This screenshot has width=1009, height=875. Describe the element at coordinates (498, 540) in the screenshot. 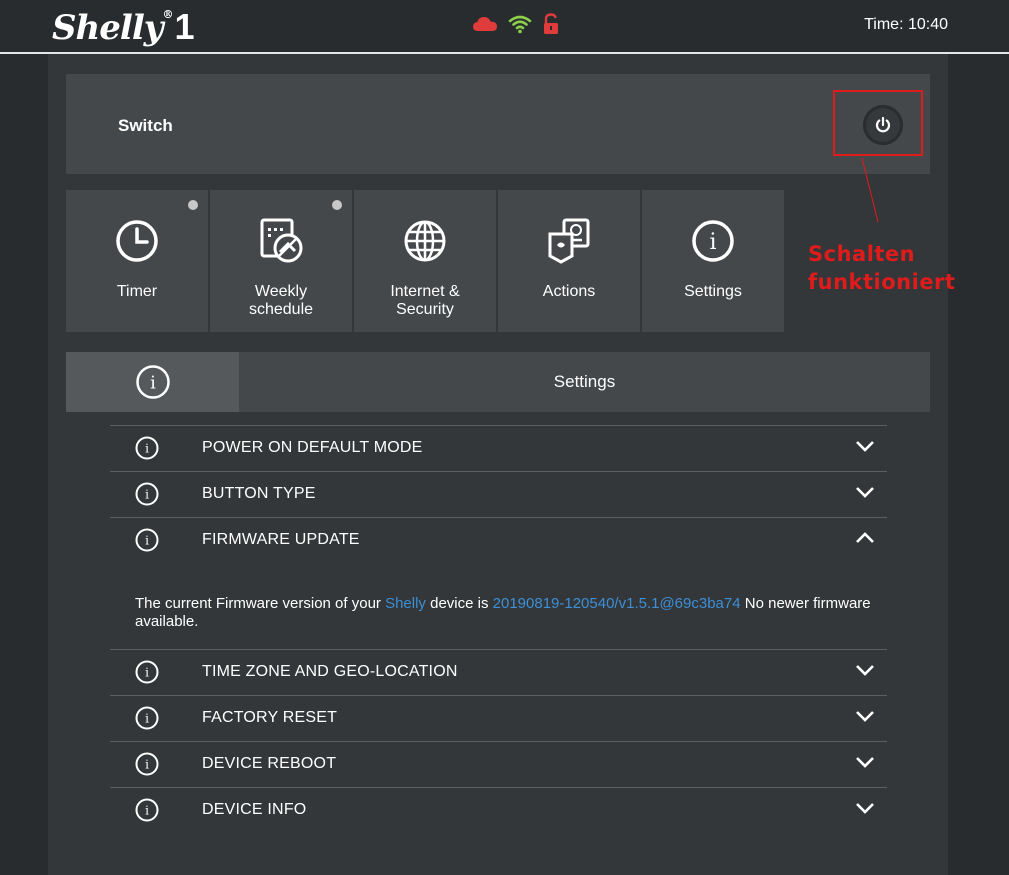

I see `settings-item-firmware-update: i FIRMWARE UPDATE` at that location.